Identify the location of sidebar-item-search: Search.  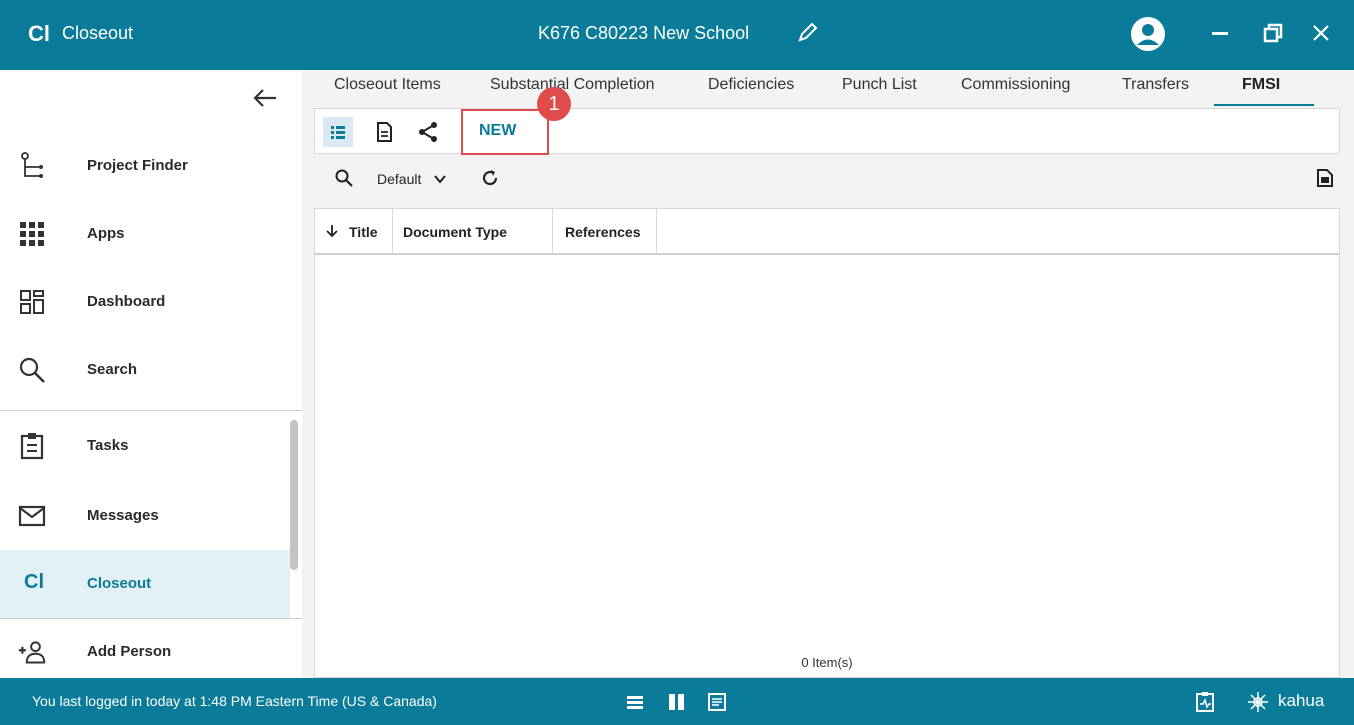
(145, 370).